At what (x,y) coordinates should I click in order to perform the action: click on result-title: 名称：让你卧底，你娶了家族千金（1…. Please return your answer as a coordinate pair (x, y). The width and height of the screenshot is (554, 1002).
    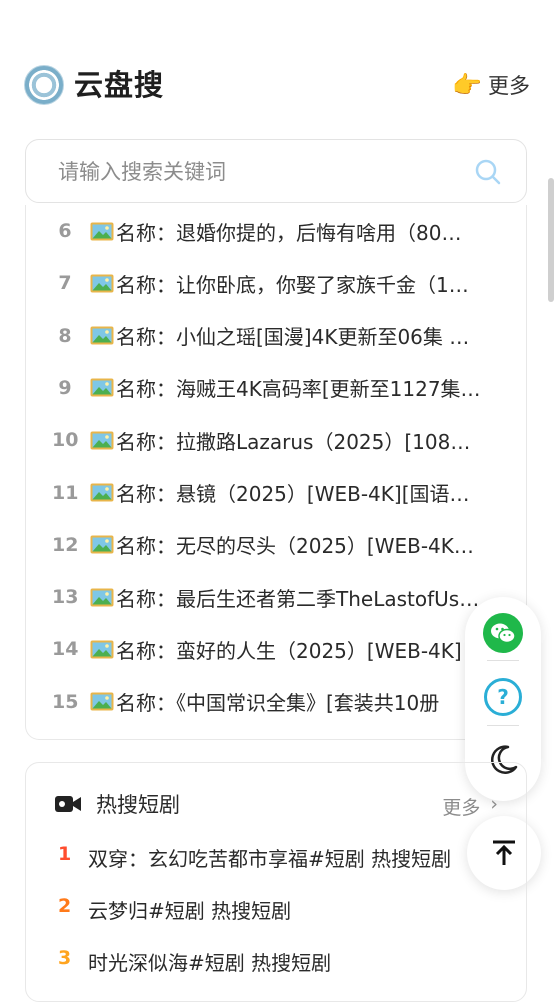
    Looking at the image, I should click on (292, 284).